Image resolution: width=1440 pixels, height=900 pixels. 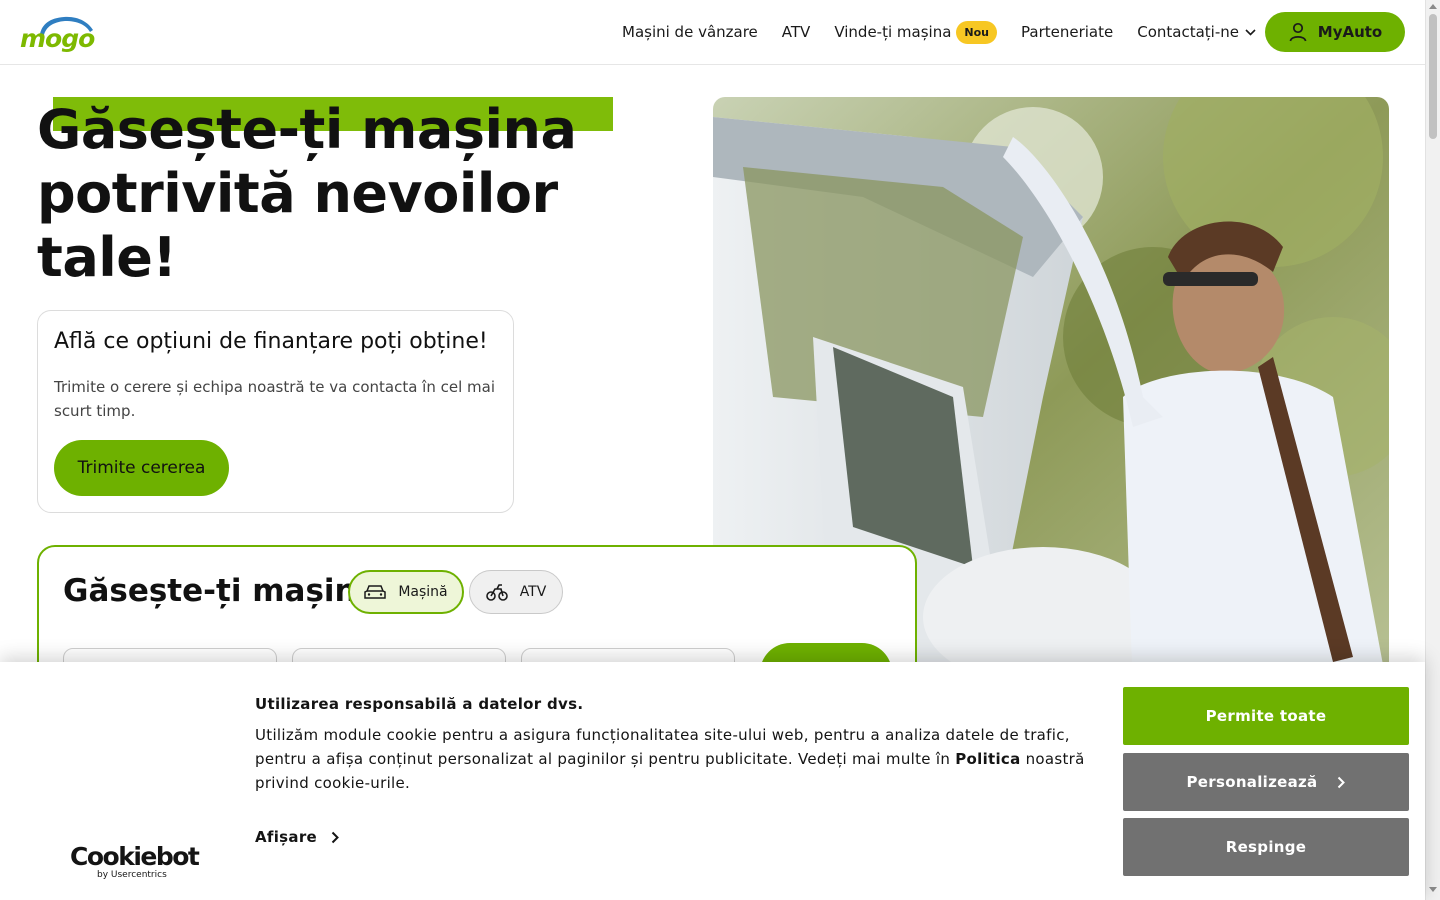 I want to click on myauto-button: MyAuto, so click(x=1335, y=32).